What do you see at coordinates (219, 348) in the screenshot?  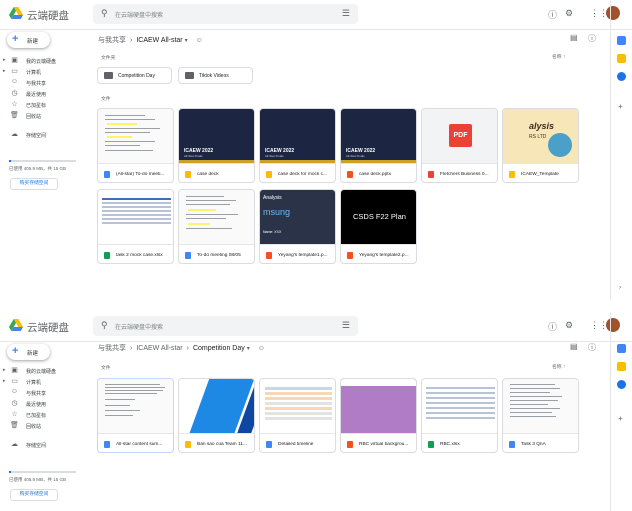 I see `breadcrumb-current: Competition Day` at bounding box center [219, 348].